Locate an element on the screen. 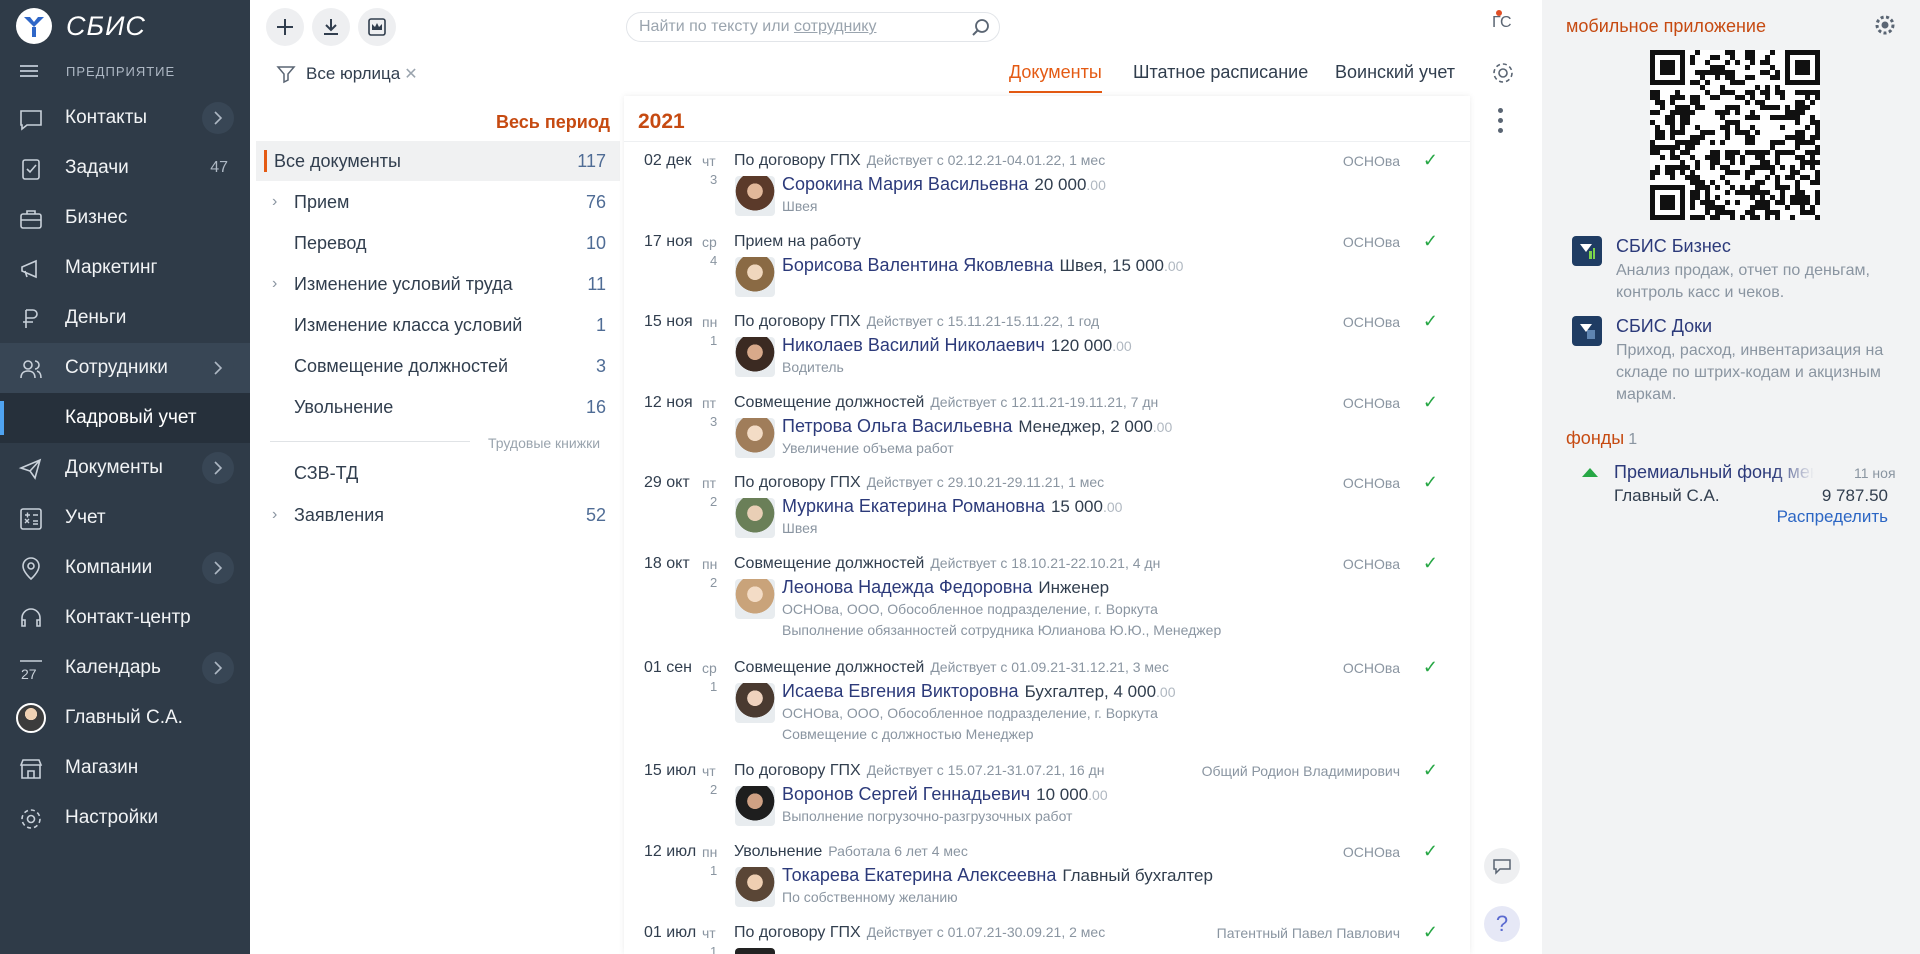  doc-weekday: чт is located at coordinates (709, 161).